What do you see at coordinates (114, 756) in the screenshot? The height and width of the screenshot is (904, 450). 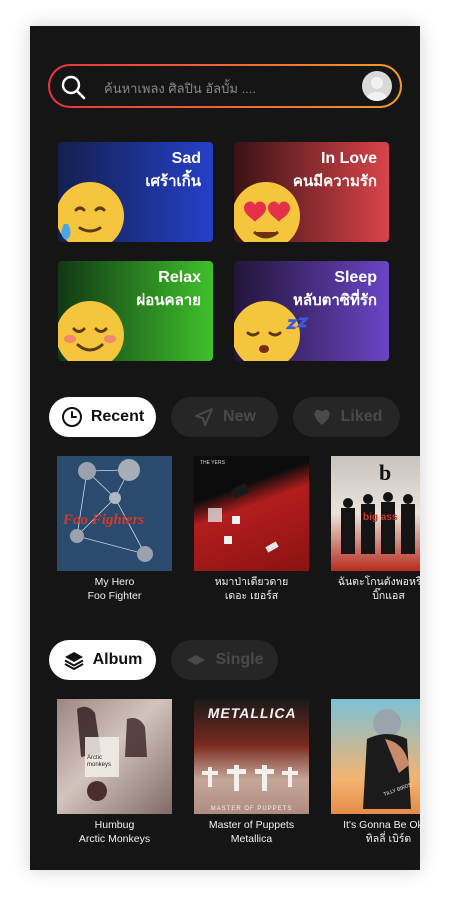 I see `album-cover: Arctic monkeys` at bounding box center [114, 756].